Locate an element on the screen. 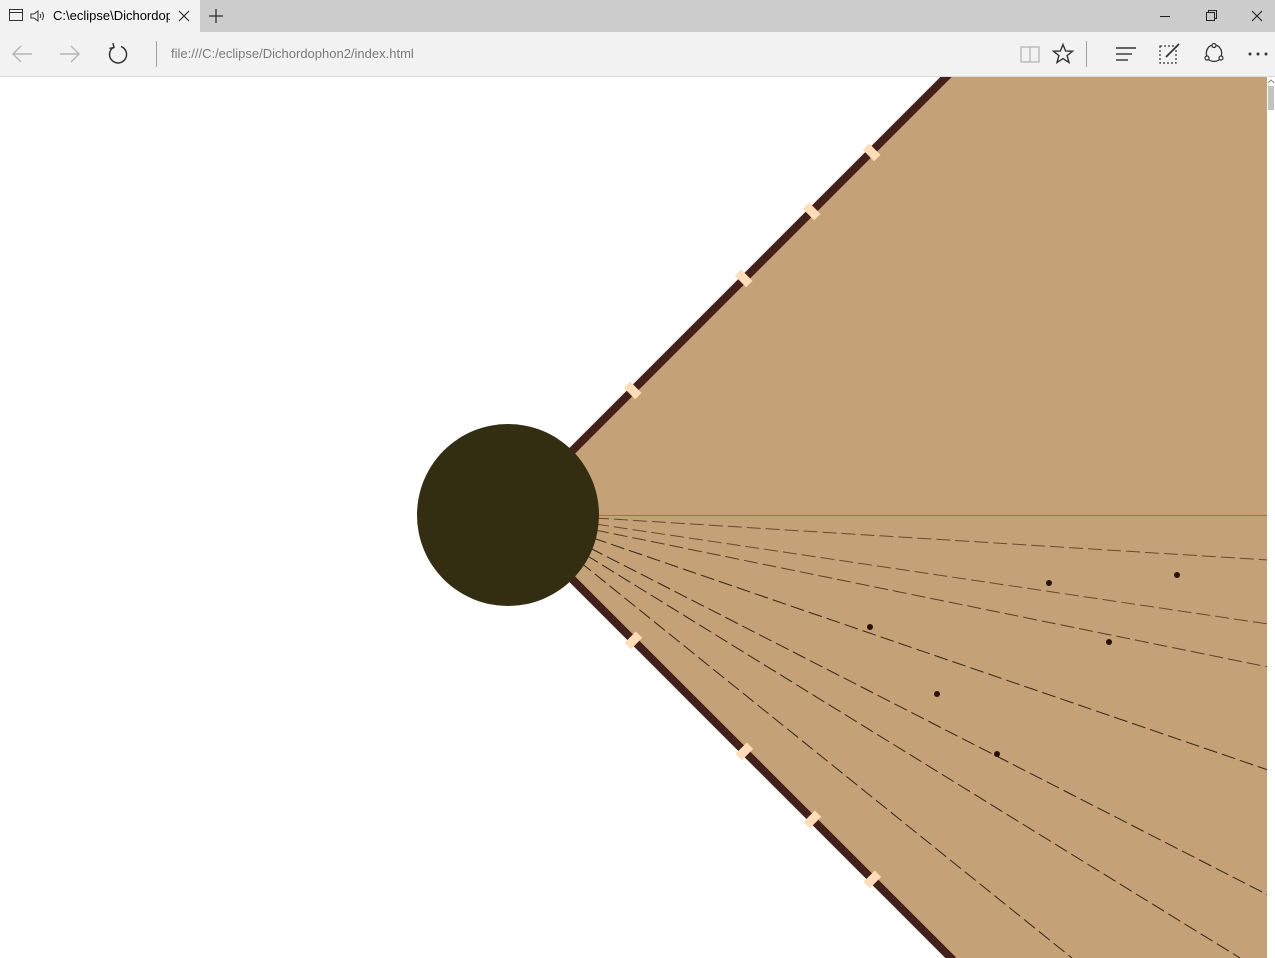 This screenshot has width=1275, height=958. speaker-icon is located at coordinates (38, 16).